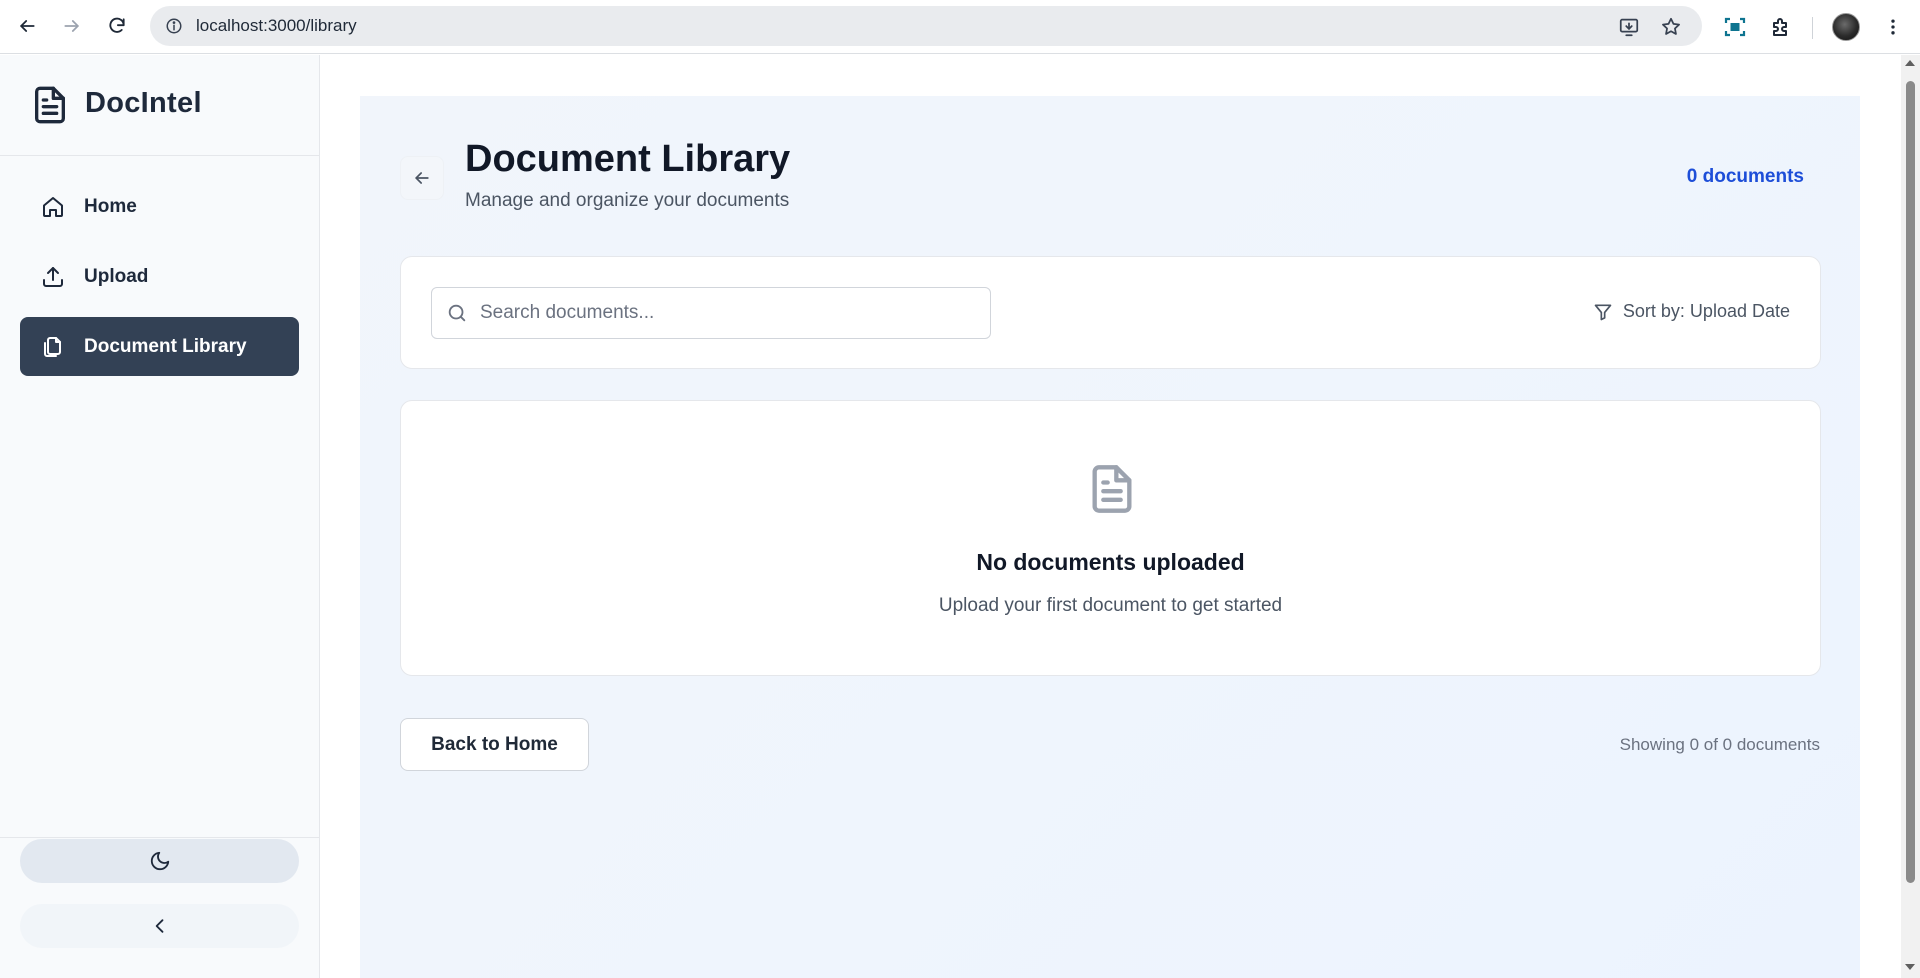 This screenshot has height=978, width=1920. I want to click on url-text: localhost:3000/library, so click(276, 26).